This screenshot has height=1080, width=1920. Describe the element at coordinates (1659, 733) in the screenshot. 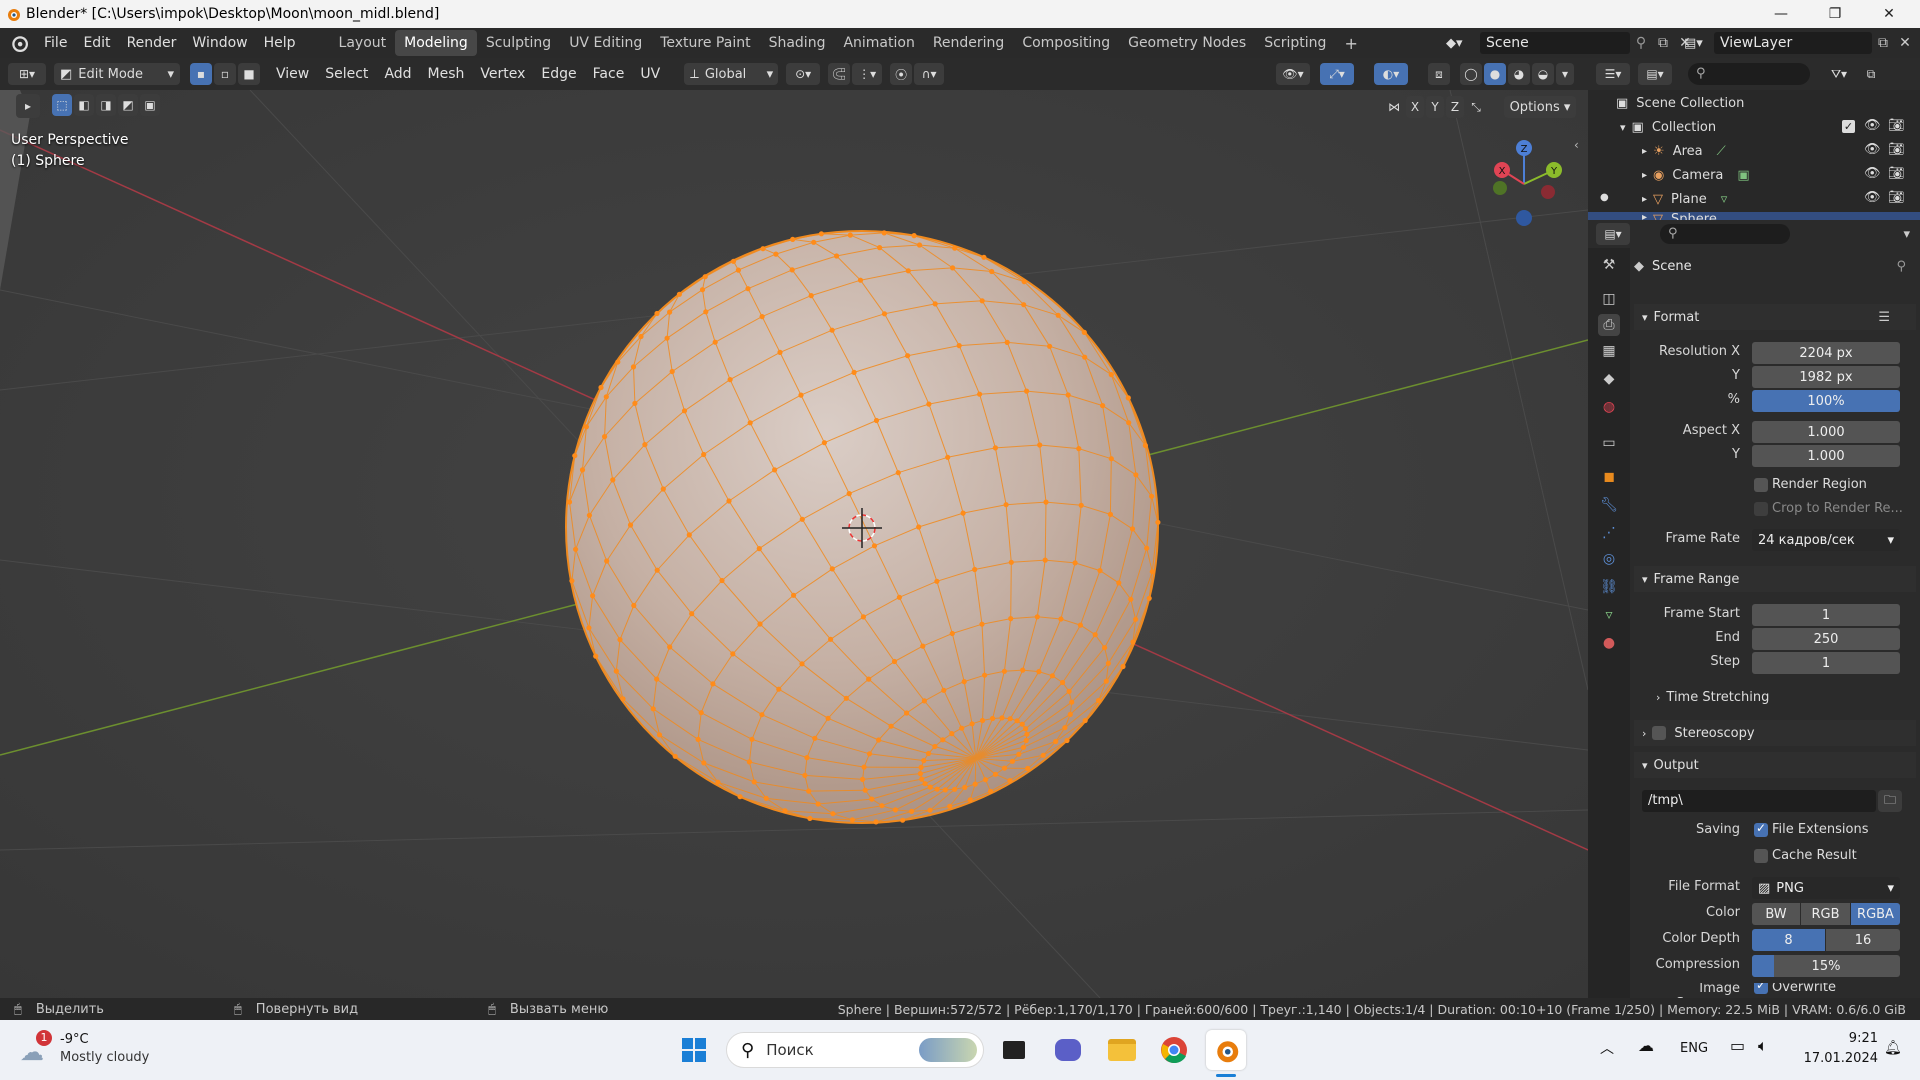

I see `stereoscopy-checkbox` at that location.